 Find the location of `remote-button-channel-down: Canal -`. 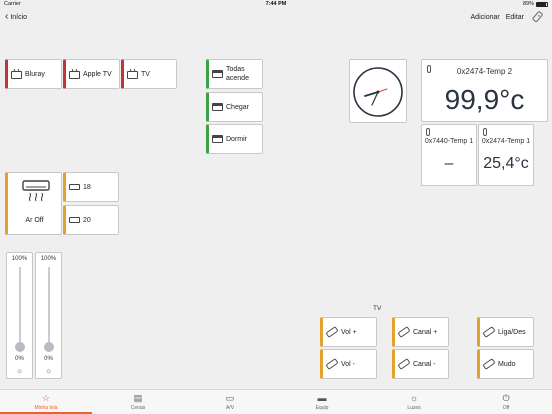

remote-button-channel-down: Canal - is located at coordinates (420, 364).